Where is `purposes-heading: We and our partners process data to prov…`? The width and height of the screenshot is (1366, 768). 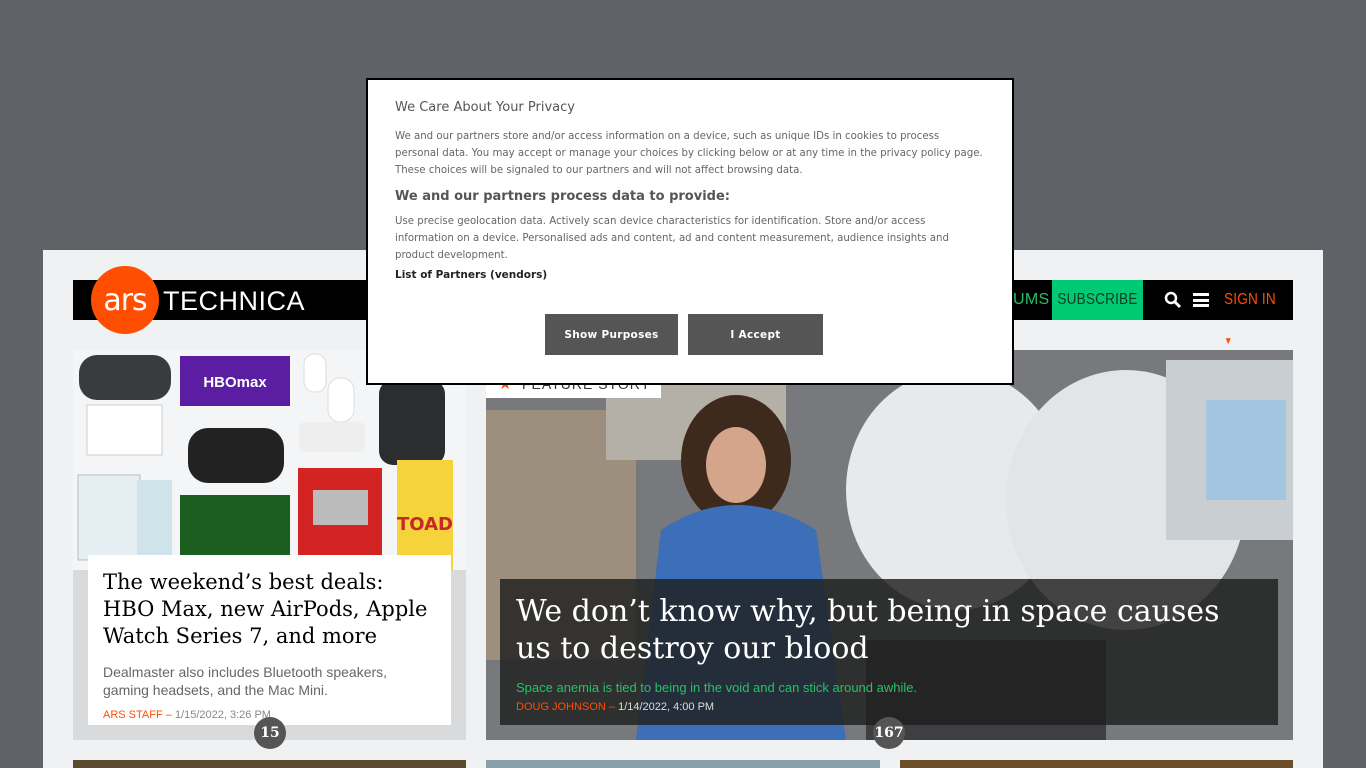
purposes-heading: We and our partners process data to prov… is located at coordinates (562, 196).